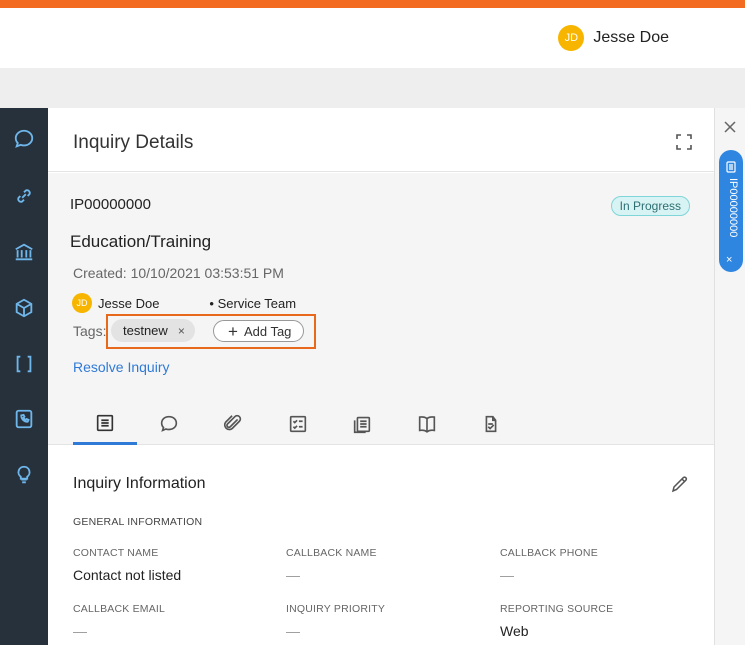 This screenshot has height=645, width=745. I want to click on tab-details, so click(105, 424).